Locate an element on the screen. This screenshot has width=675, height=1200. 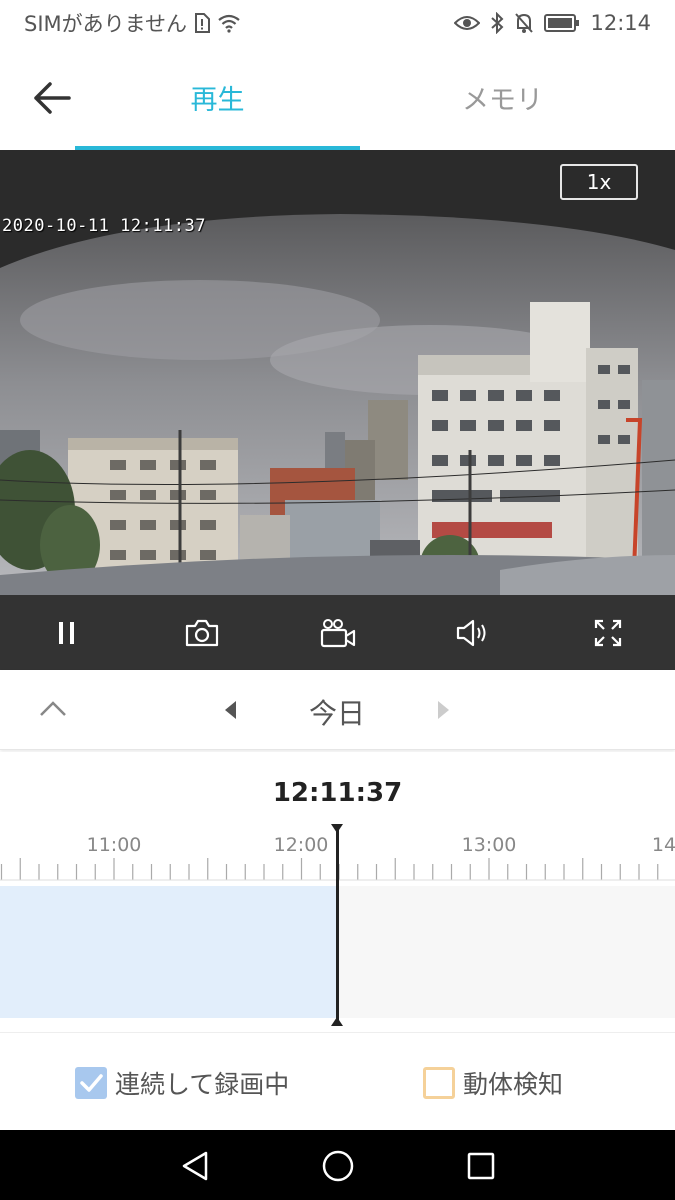
date-label: 今日 is located at coordinates (336, 713).